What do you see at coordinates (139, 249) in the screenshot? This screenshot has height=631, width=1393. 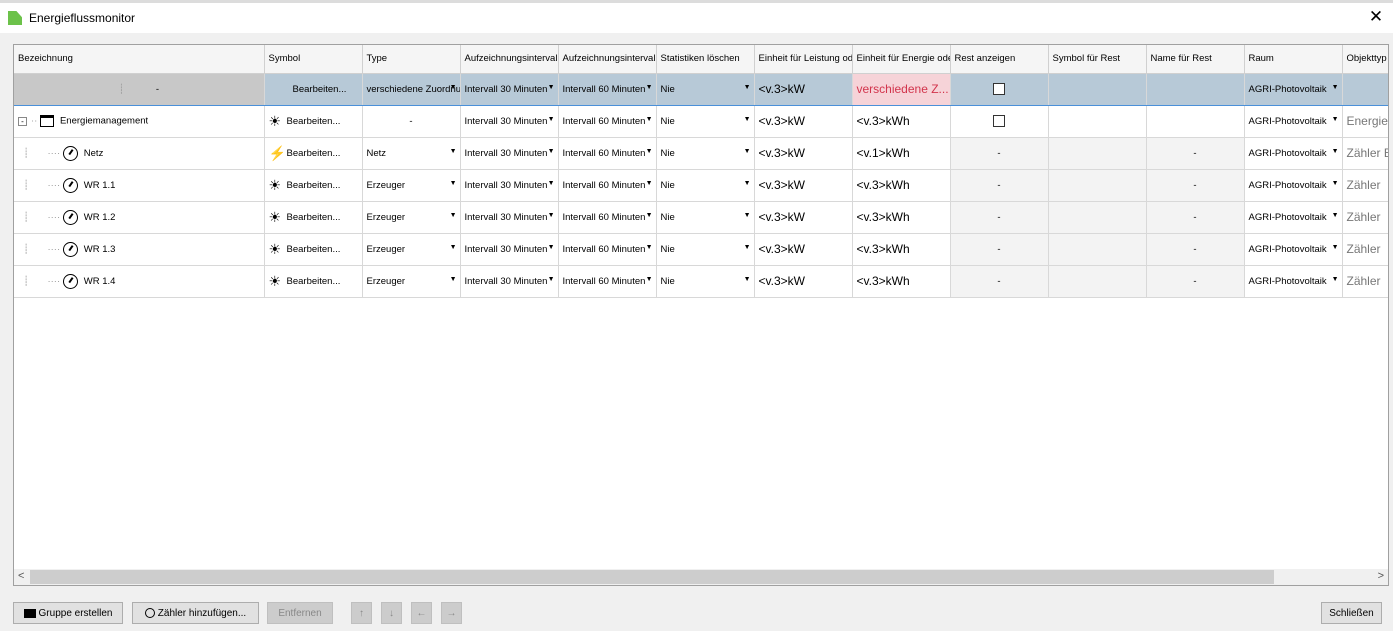 I see `row-name: ┊ ···· WR 1.3` at bounding box center [139, 249].